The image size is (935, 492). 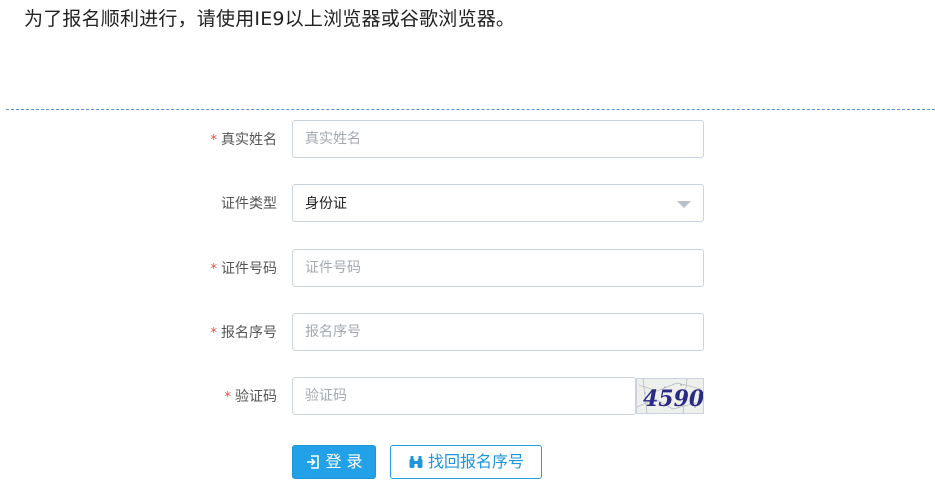 What do you see at coordinates (475, 461) in the screenshot?
I see `find-serial-label: 找回报名序号` at bounding box center [475, 461].